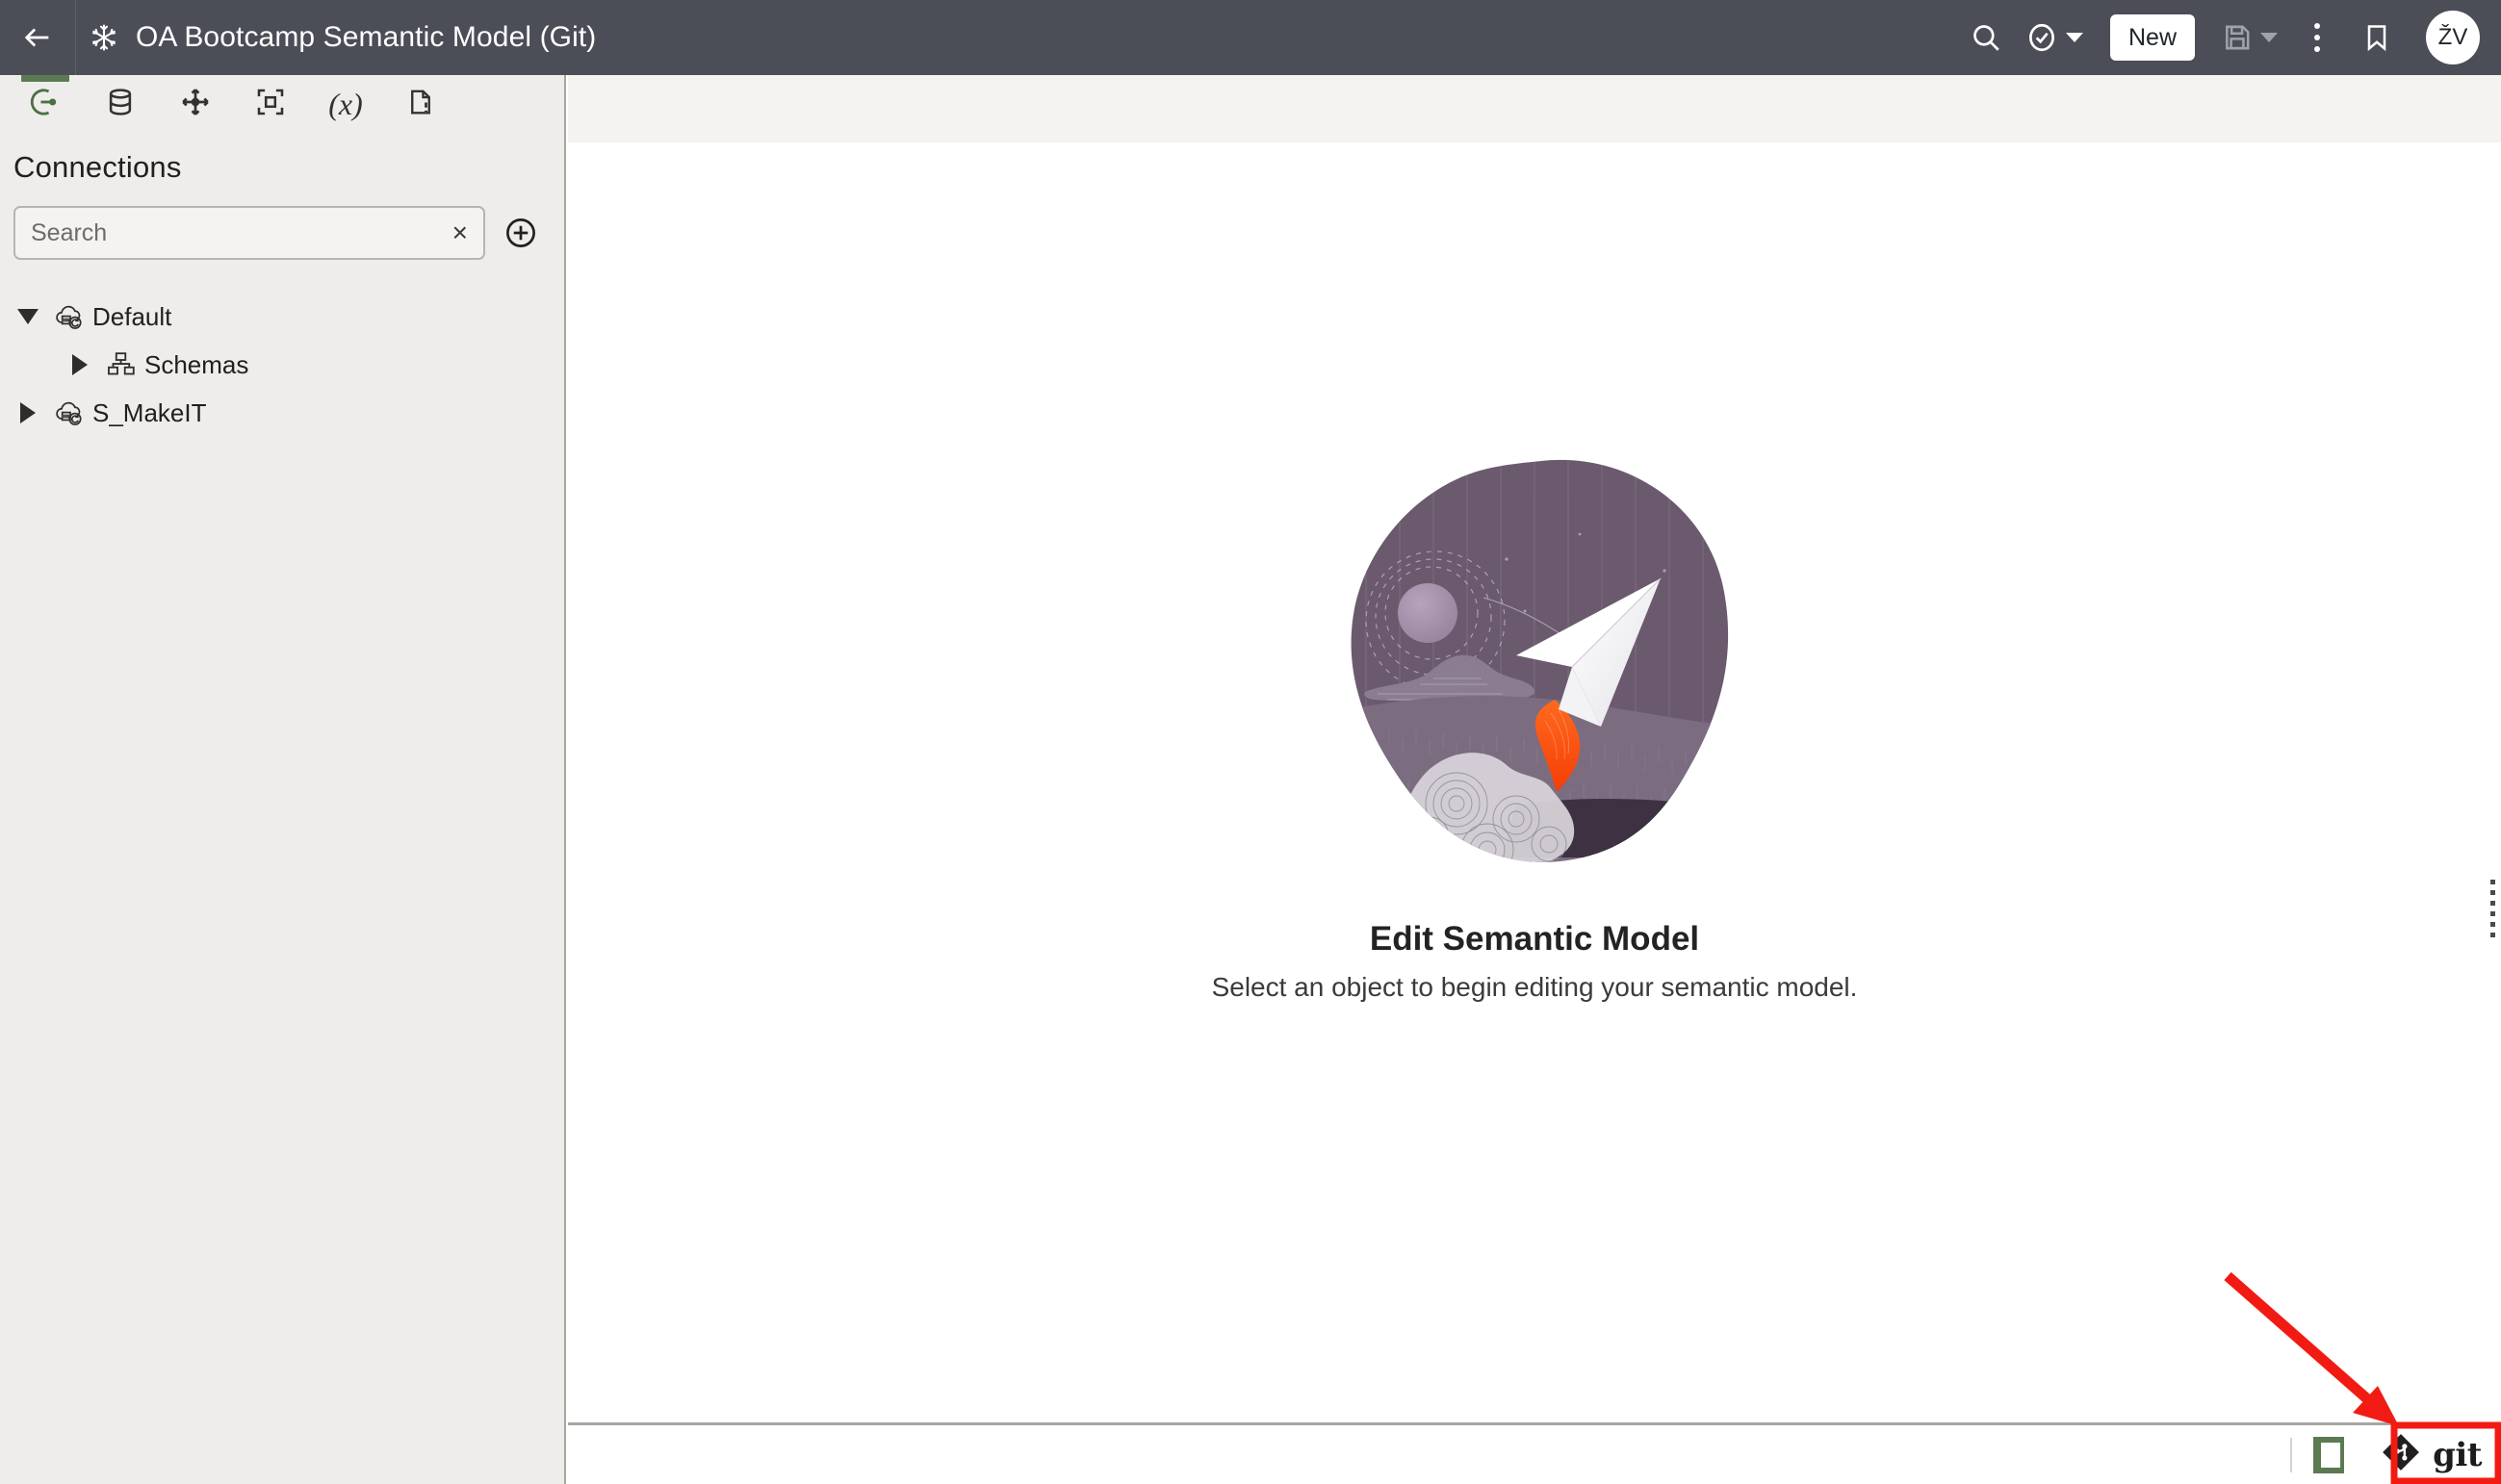 The image size is (2501, 1484). Describe the element at coordinates (282, 317) in the screenshot. I see `tree-item-default: Default` at that location.